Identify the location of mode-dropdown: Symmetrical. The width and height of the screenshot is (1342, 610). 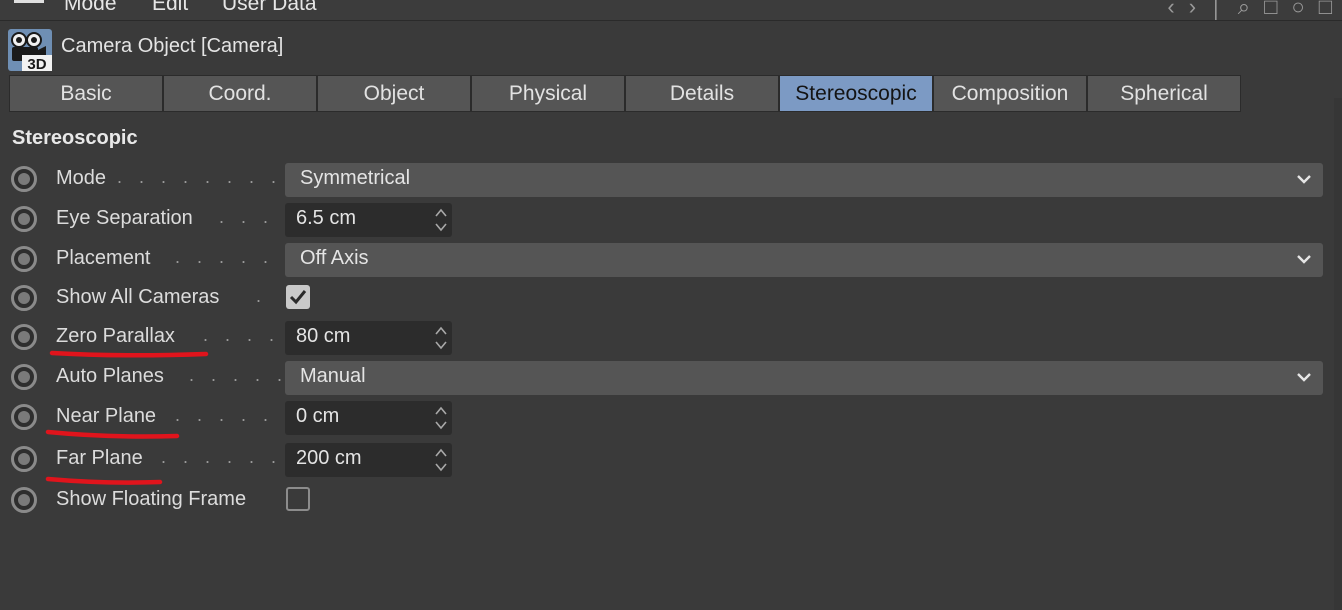
(804, 180).